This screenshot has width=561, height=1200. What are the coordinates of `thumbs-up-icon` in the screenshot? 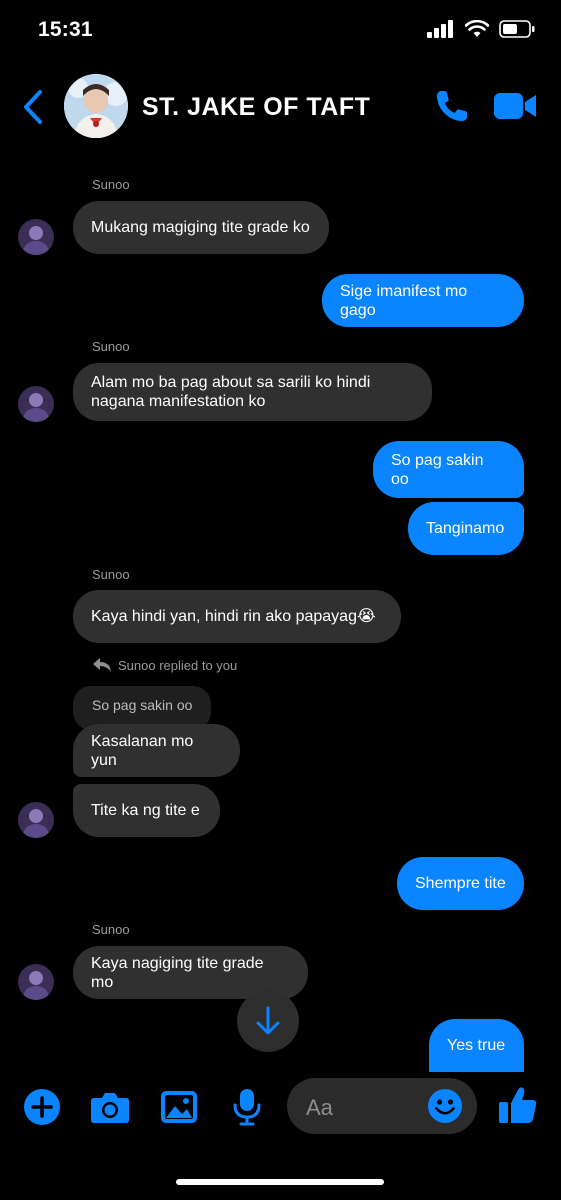 It's located at (518, 1105).